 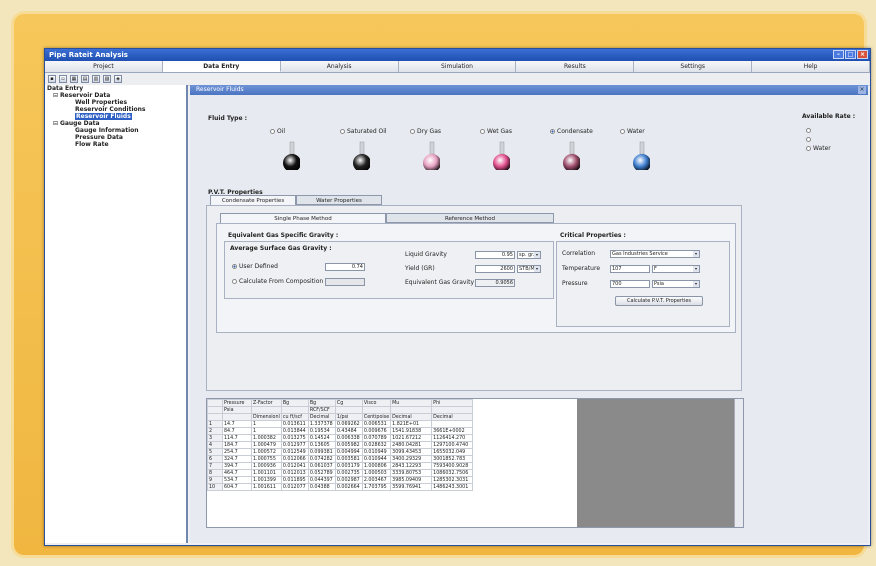 What do you see at coordinates (452, 480) in the screenshot?
I see `grid-cell: 1285302.3031` at bounding box center [452, 480].